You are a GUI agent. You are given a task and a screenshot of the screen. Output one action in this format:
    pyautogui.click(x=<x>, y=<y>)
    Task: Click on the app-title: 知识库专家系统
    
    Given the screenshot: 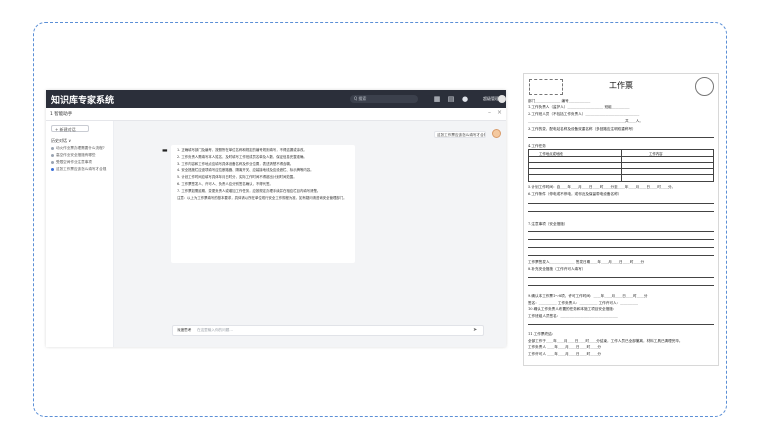 What is the action you would take?
    pyautogui.click(x=83, y=101)
    